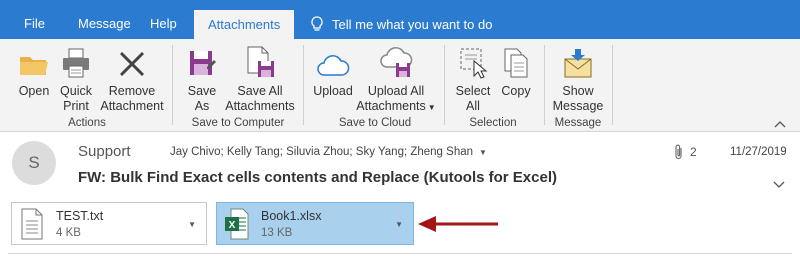 The width and height of the screenshot is (800, 256). Describe the element at coordinates (238, 123) in the screenshot. I see `group-label-save-to-computer: Save to Computer` at that location.